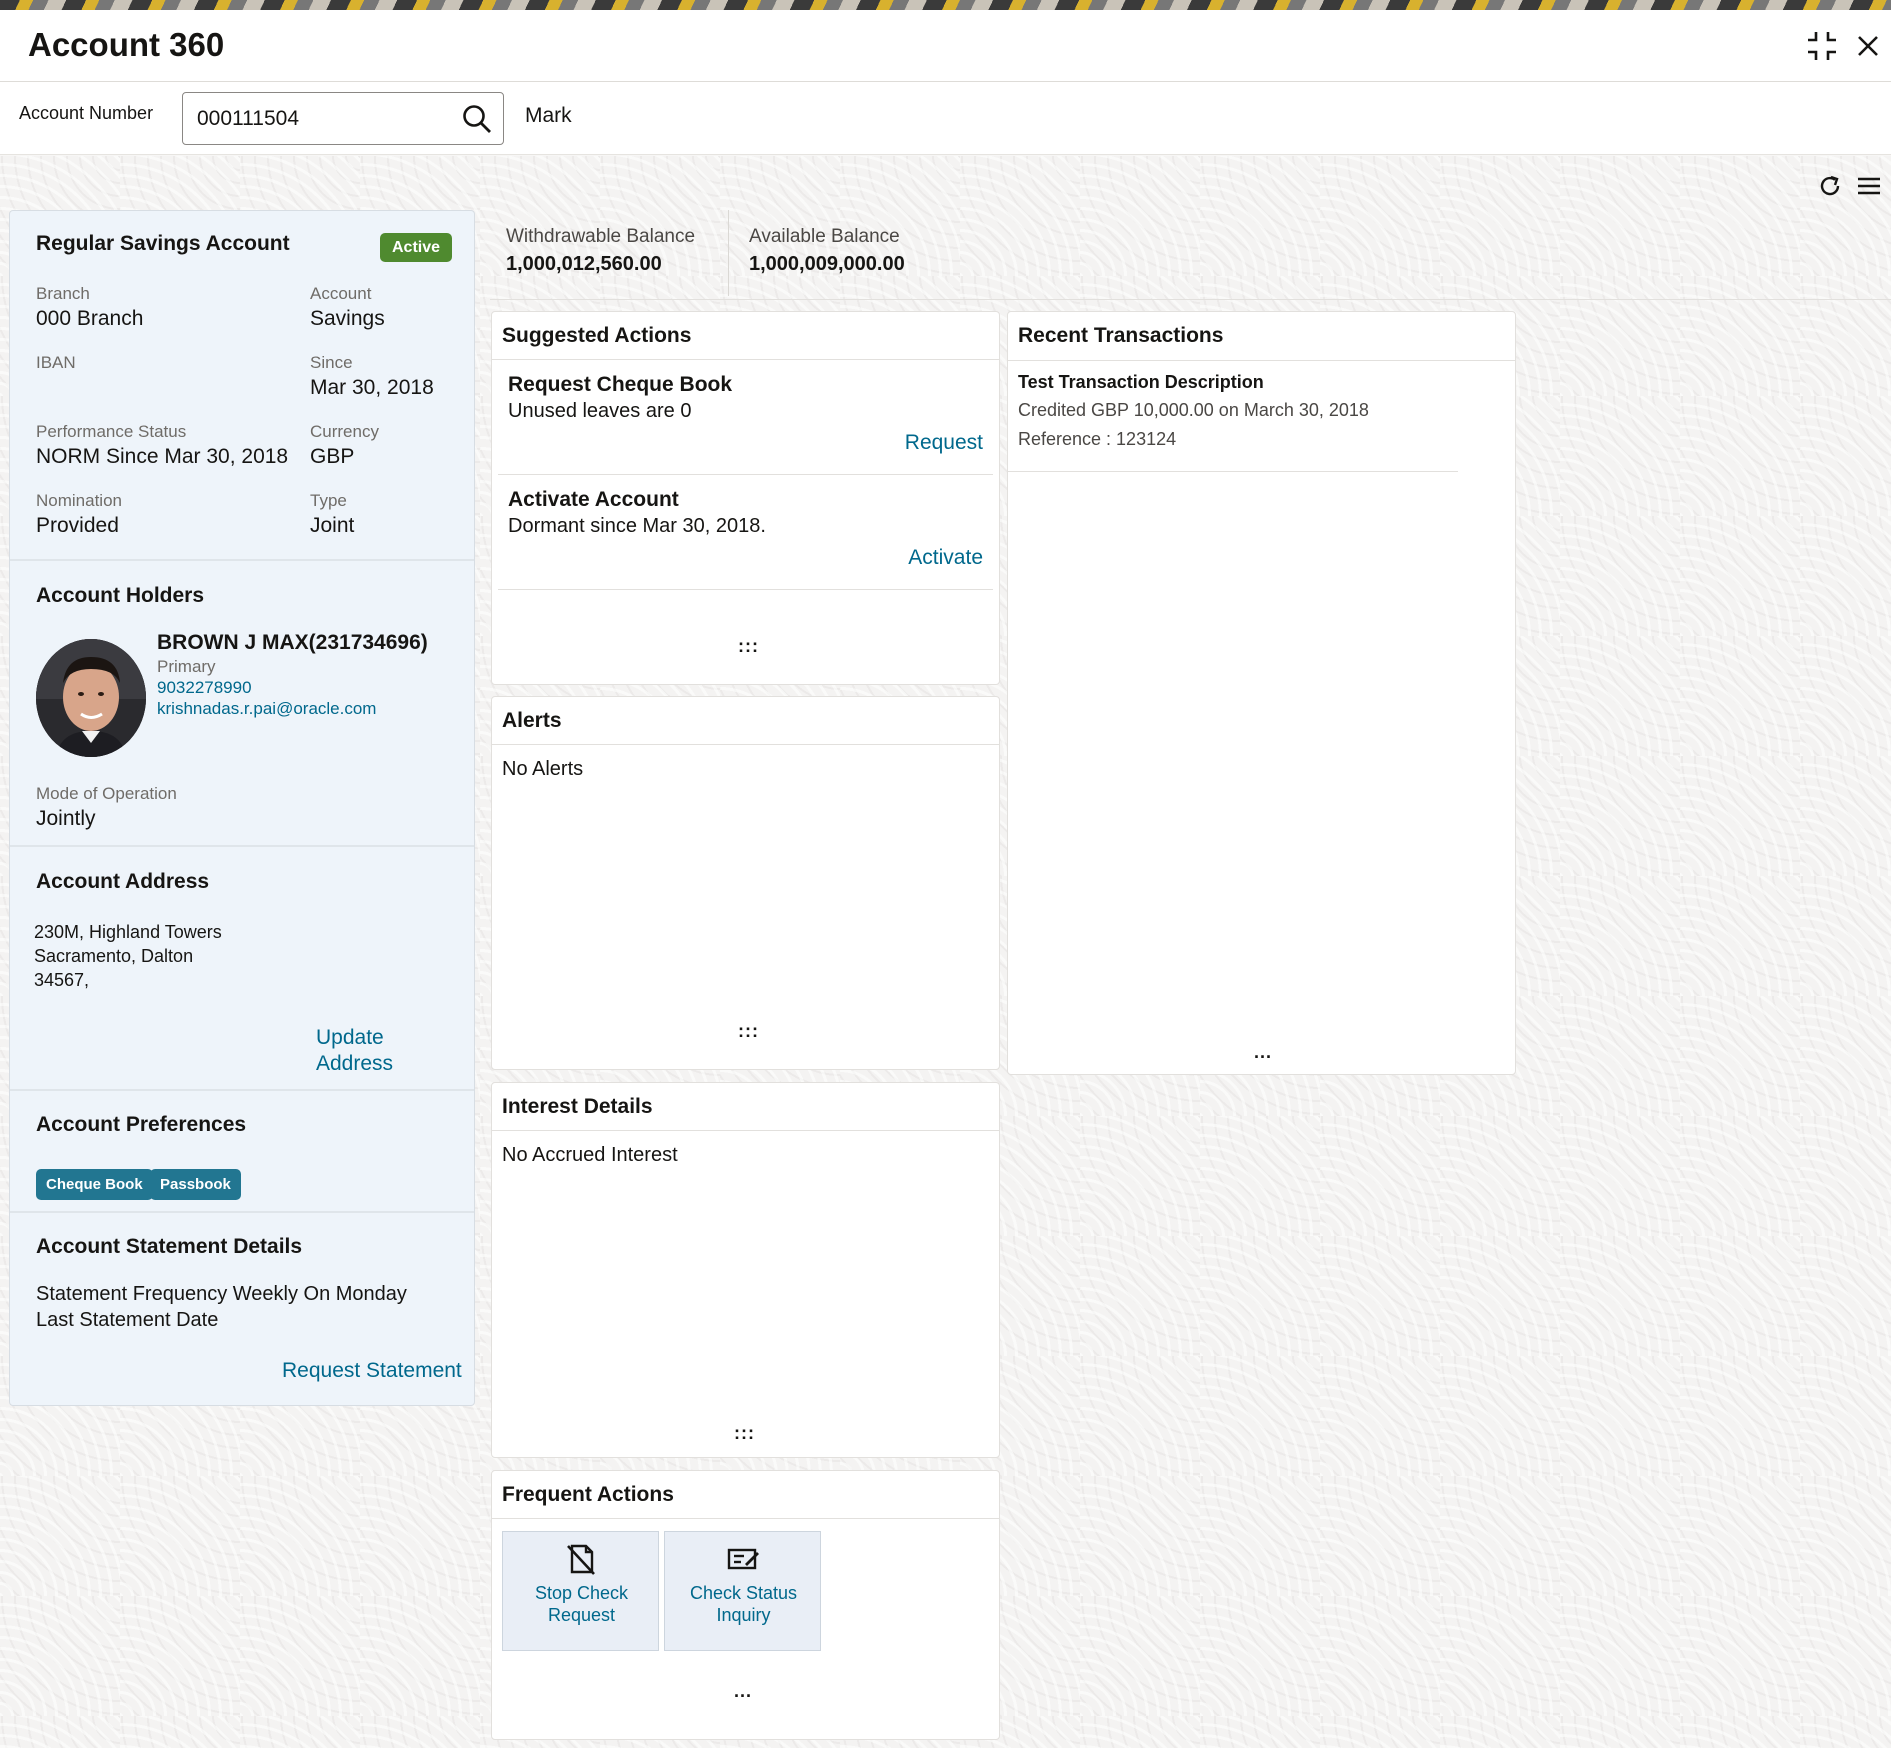 The height and width of the screenshot is (1748, 1891). Describe the element at coordinates (1097, 439) in the screenshot. I see `transaction-reference: Reference : 123124` at that location.